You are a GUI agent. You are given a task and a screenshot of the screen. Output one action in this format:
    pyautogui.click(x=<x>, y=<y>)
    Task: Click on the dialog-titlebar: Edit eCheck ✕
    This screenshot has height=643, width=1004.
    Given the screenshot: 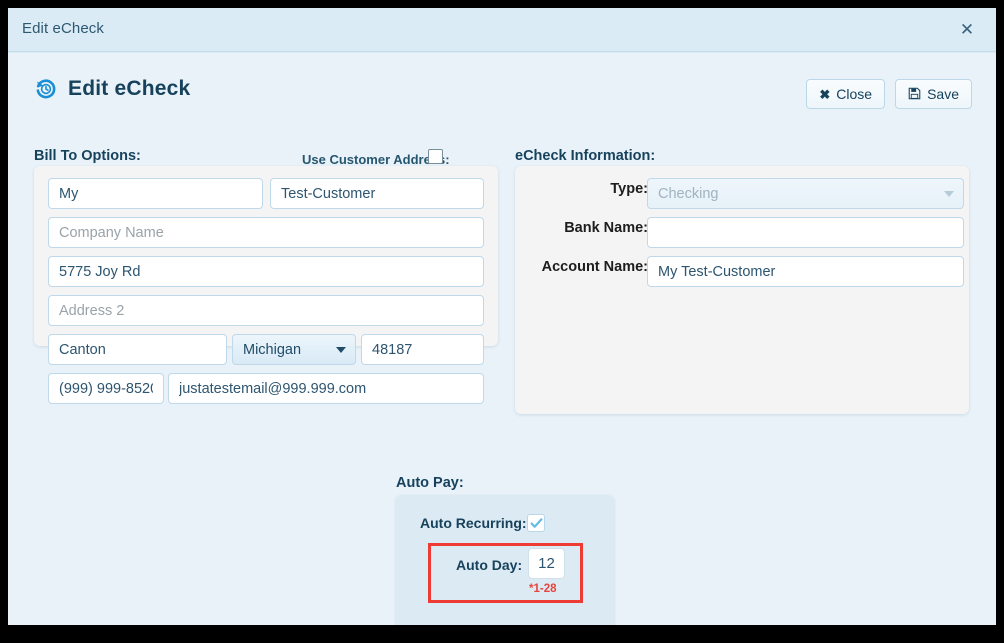 What is the action you would take?
    pyautogui.click(x=502, y=30)
    